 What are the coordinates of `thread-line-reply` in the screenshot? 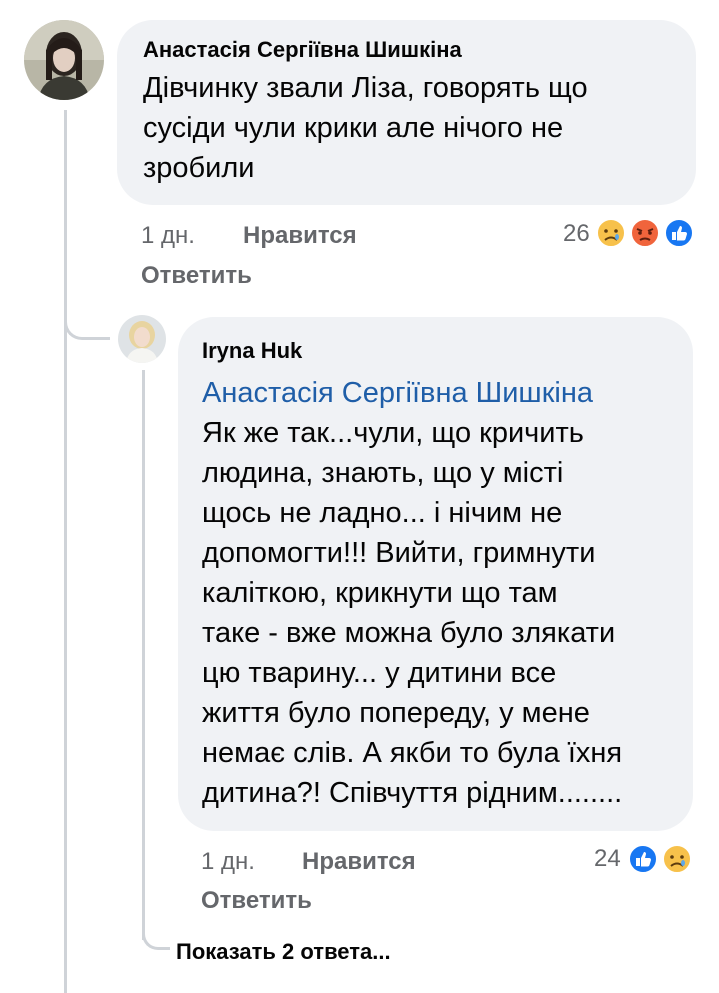 It's located at (143, 655).